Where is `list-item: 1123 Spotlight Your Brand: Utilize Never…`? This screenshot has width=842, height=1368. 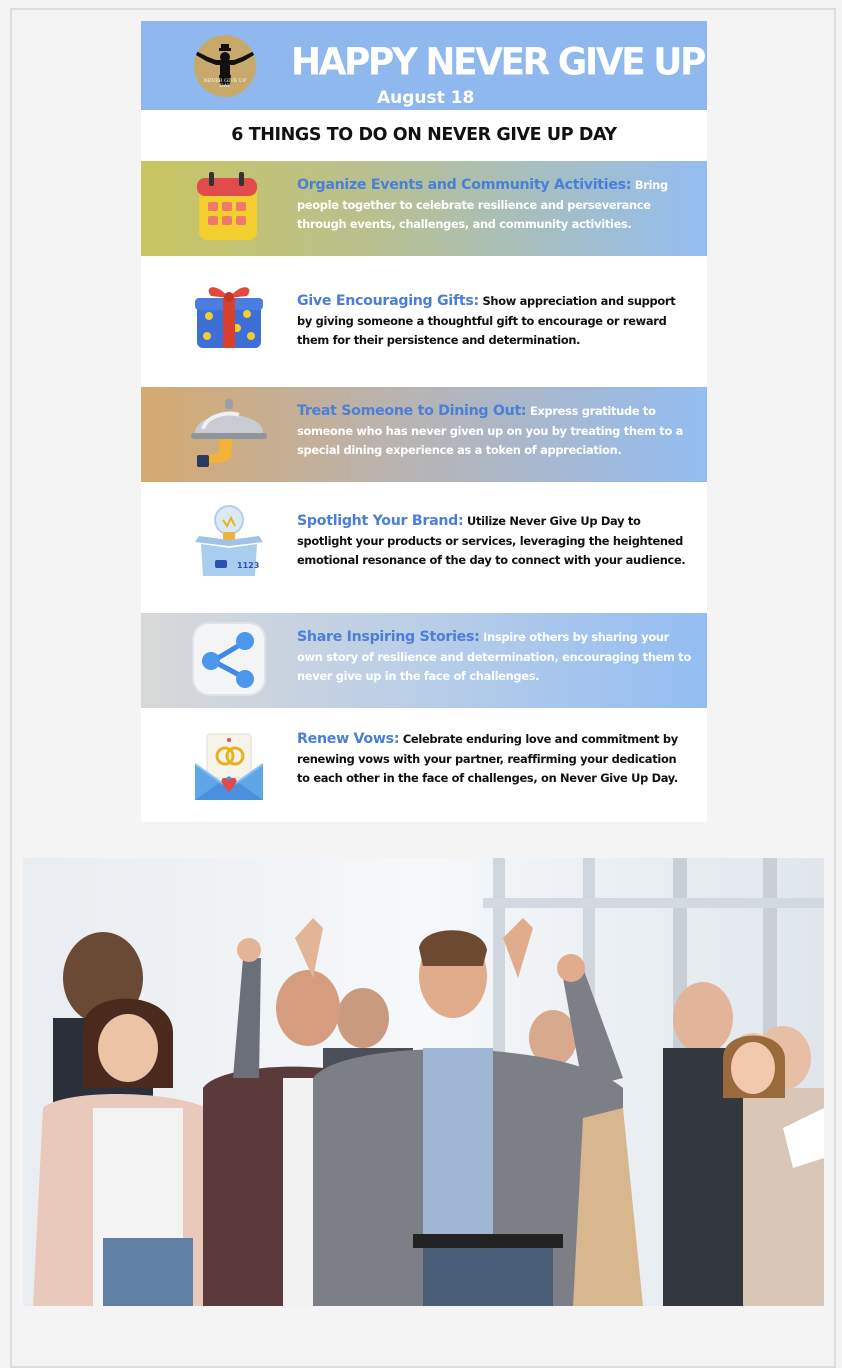
list-item: 1123 Spotlight Your Brand: Utilize Never… is located at coordinates (424, 547).